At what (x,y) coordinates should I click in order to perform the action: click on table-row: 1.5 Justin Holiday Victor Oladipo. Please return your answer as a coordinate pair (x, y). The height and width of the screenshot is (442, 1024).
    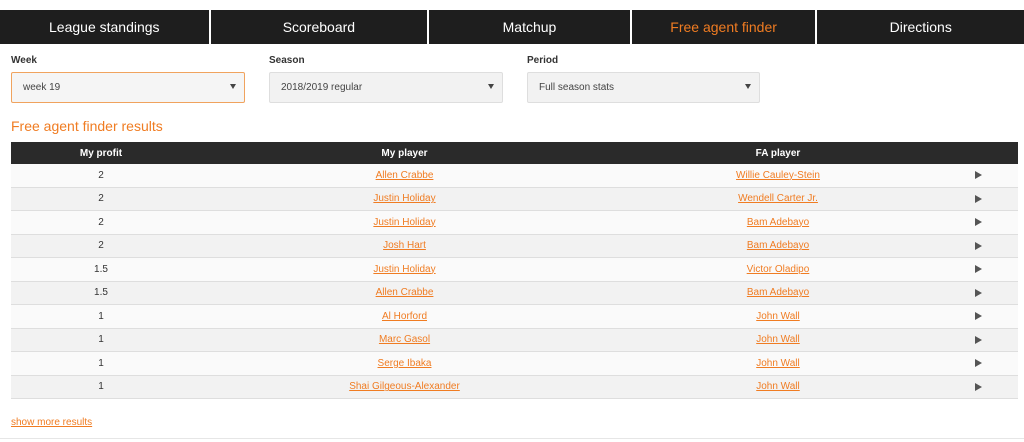
    Looking at the image, I should click on (514, 270).